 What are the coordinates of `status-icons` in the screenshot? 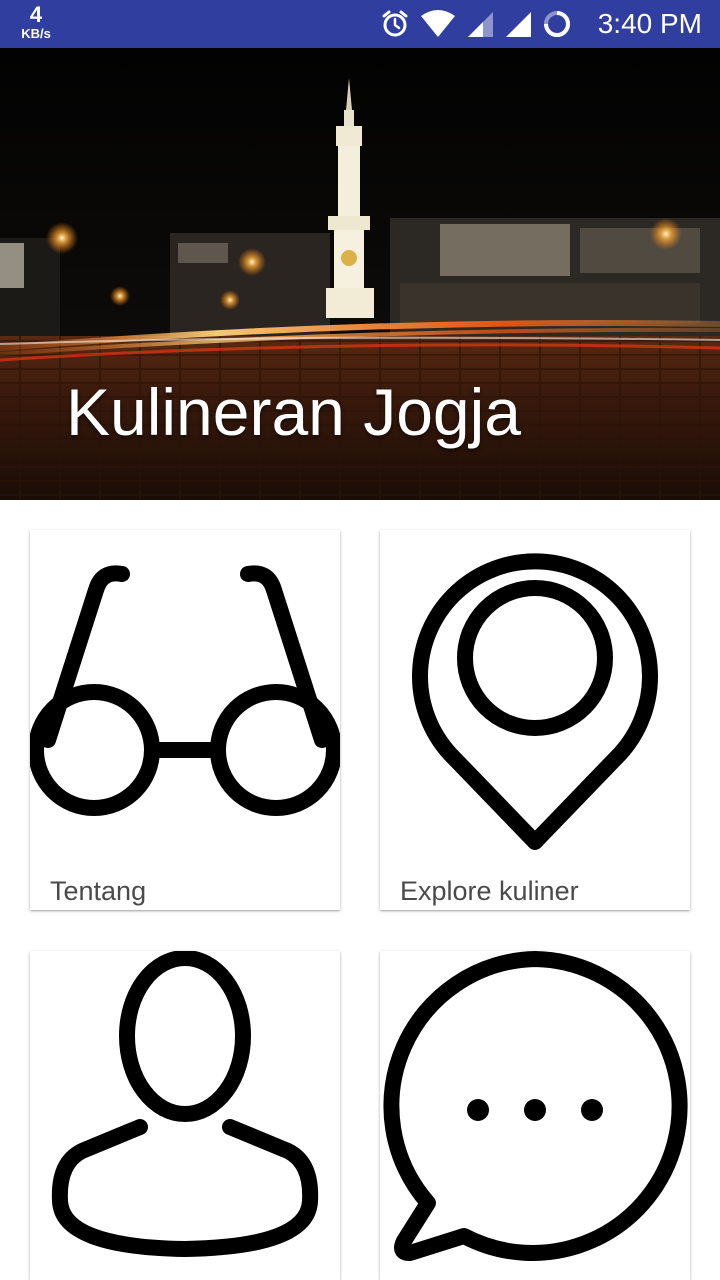 It's located at (476, 24).